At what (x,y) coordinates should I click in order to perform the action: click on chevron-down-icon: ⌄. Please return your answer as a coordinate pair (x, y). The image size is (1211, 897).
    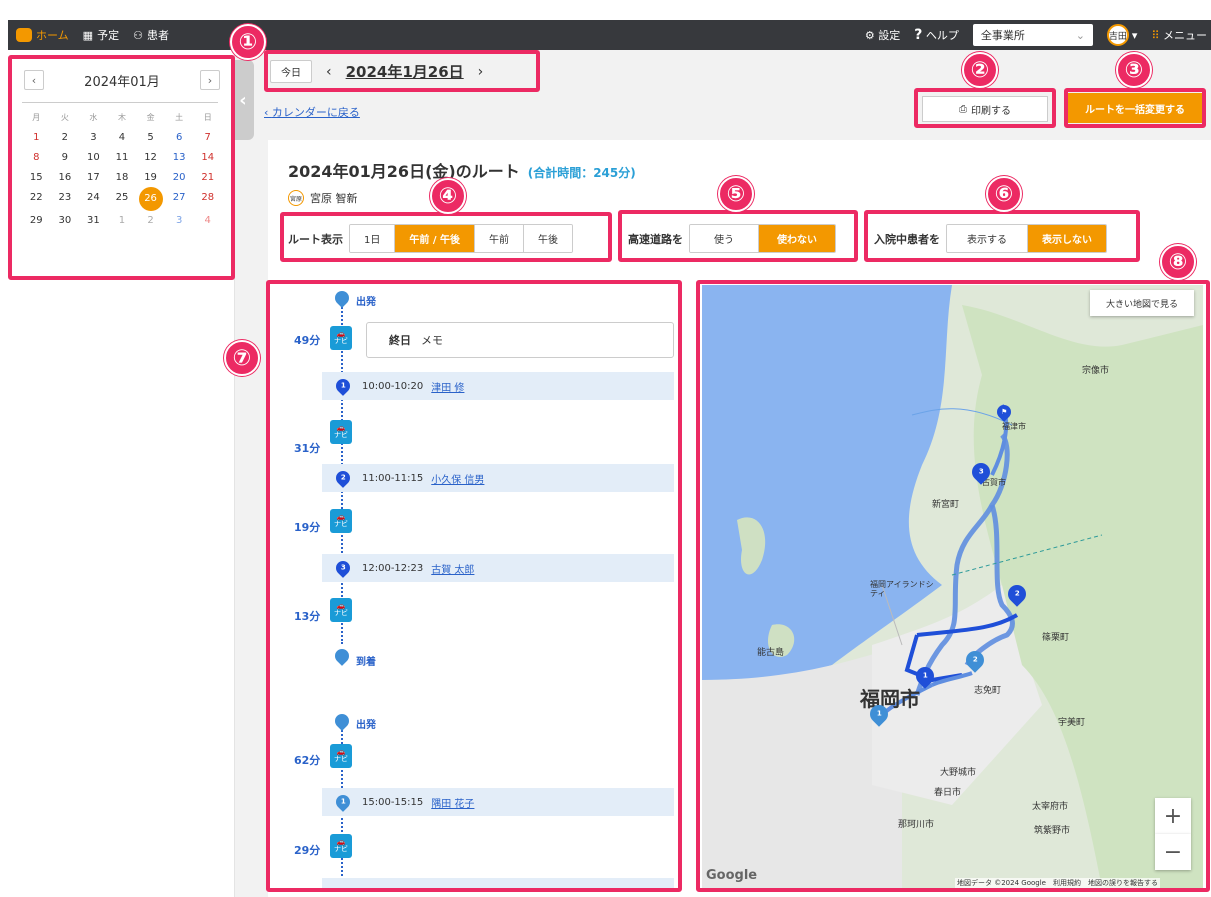
    Looking at the image, I should click on (1080, 35).